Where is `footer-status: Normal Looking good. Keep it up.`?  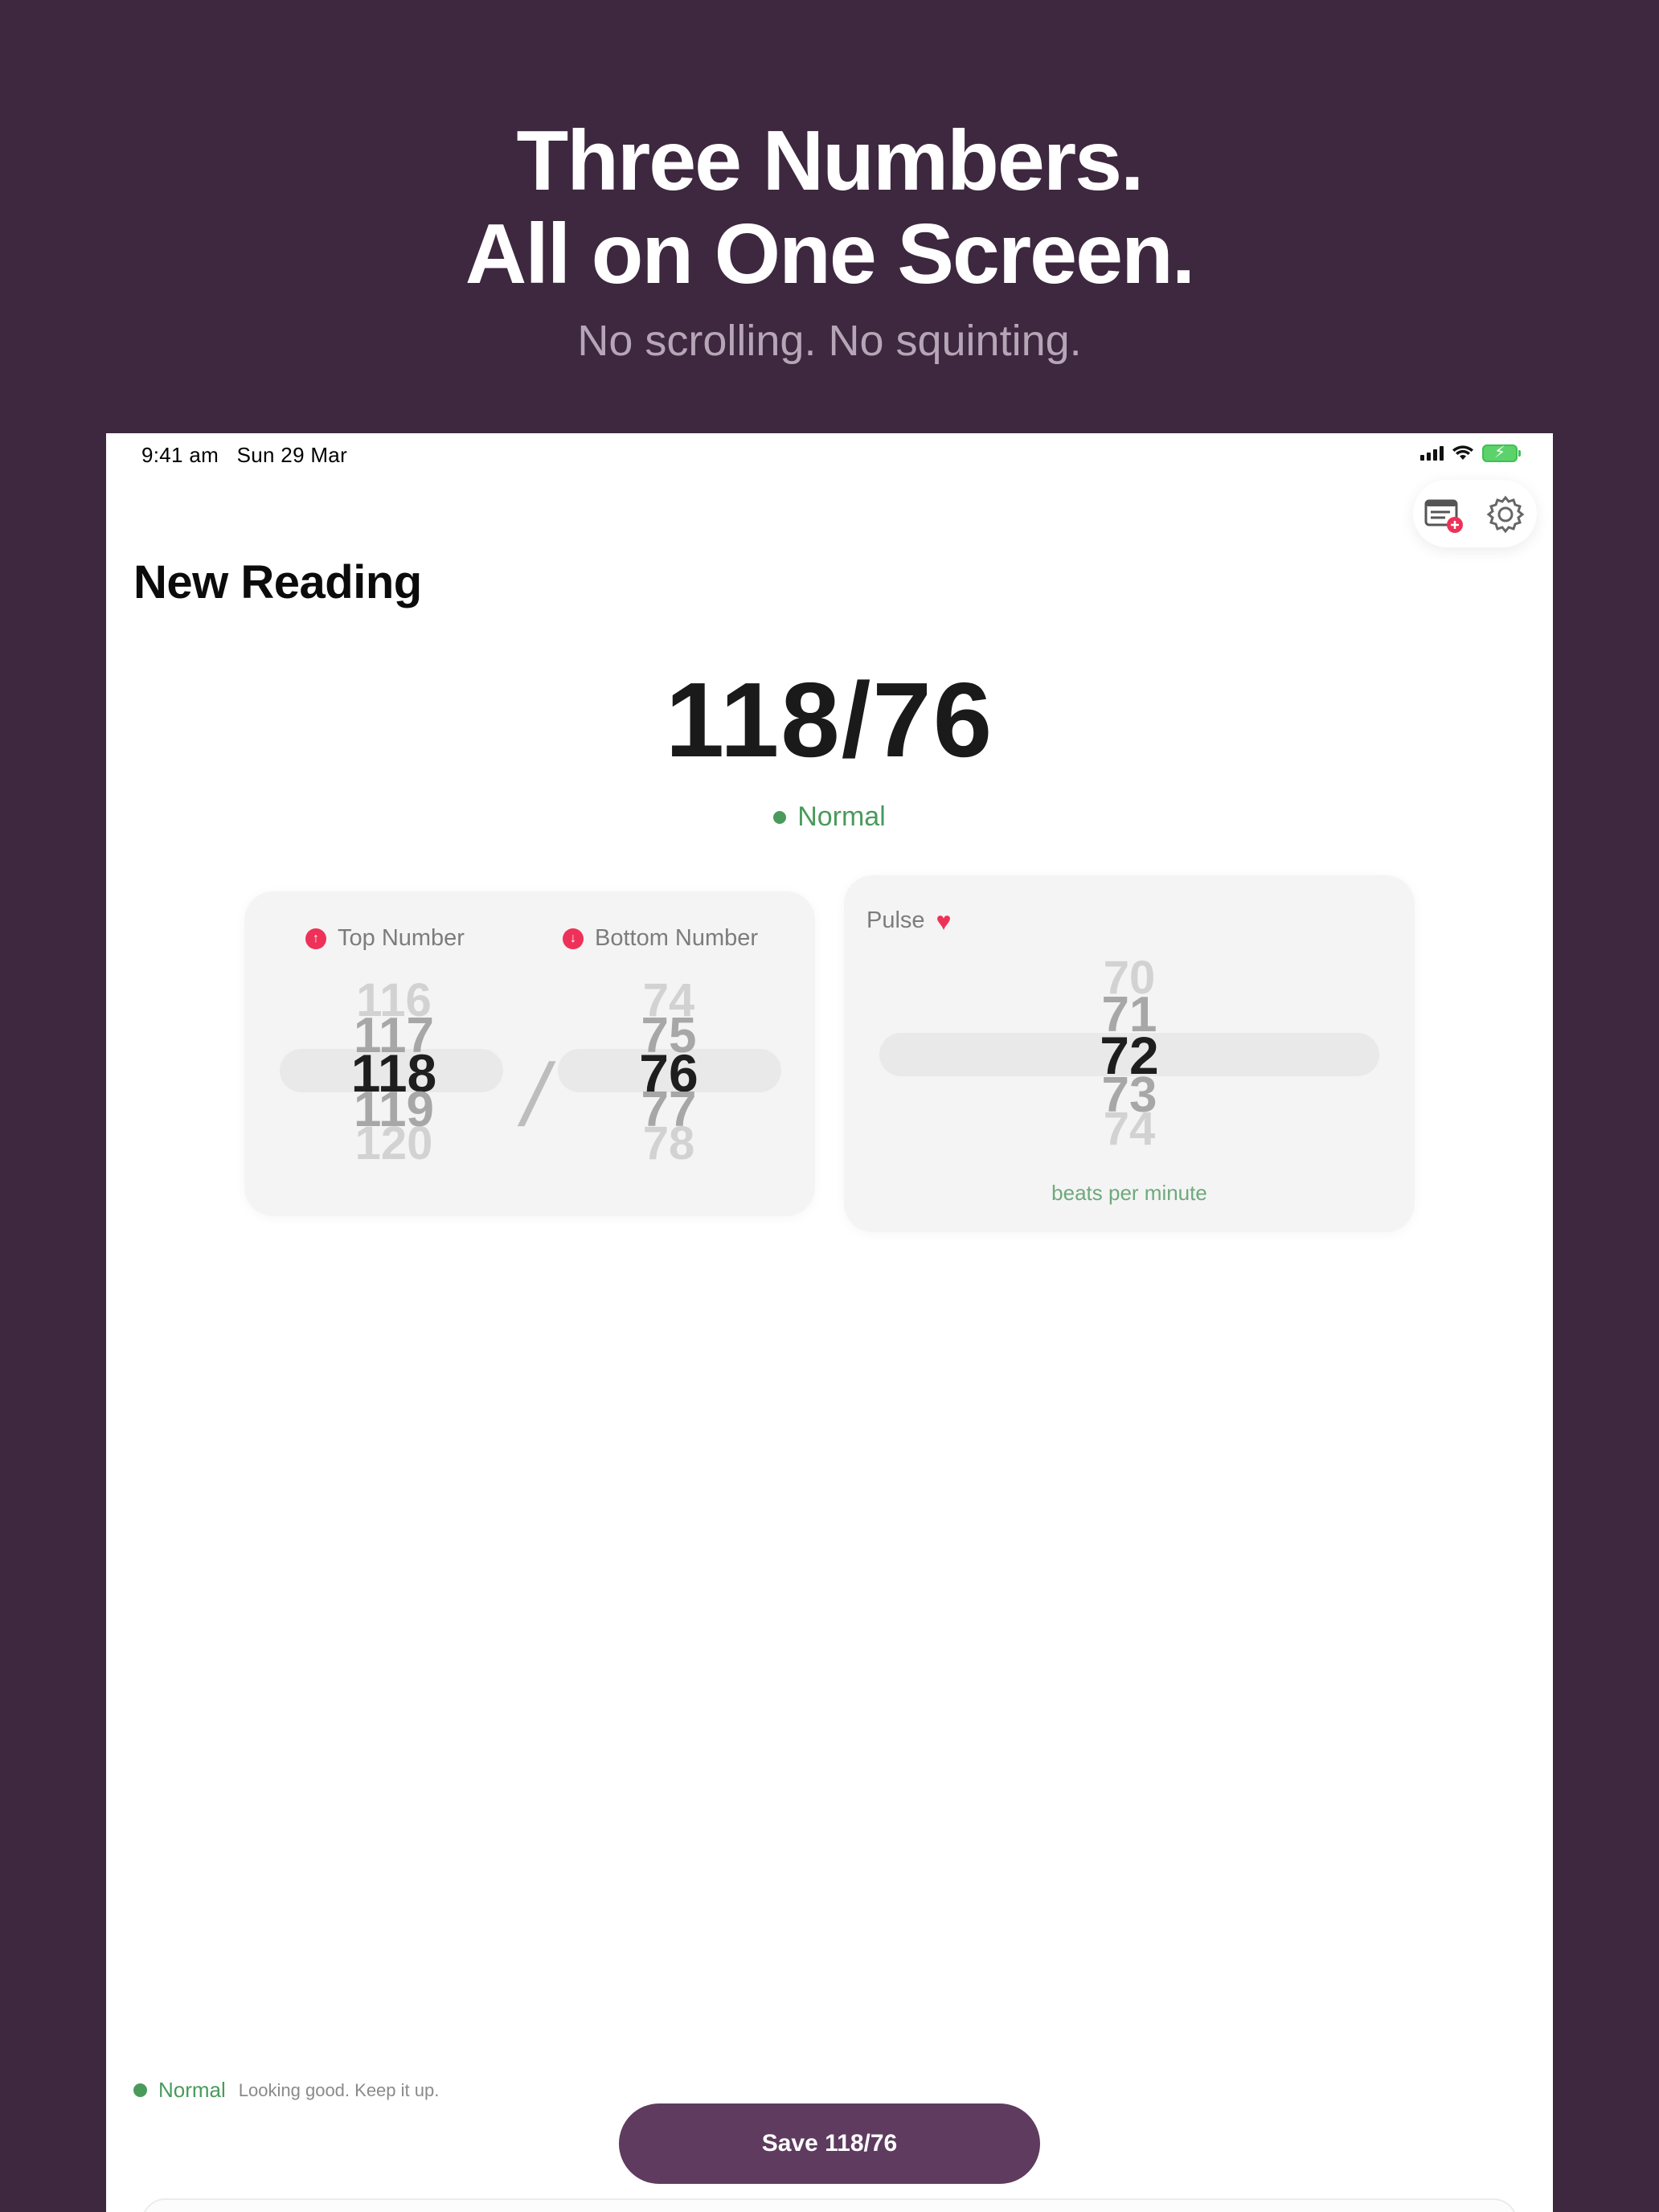
footer-status: Normal Looking good. Keep it up. is located at coordinates (286, 2090).